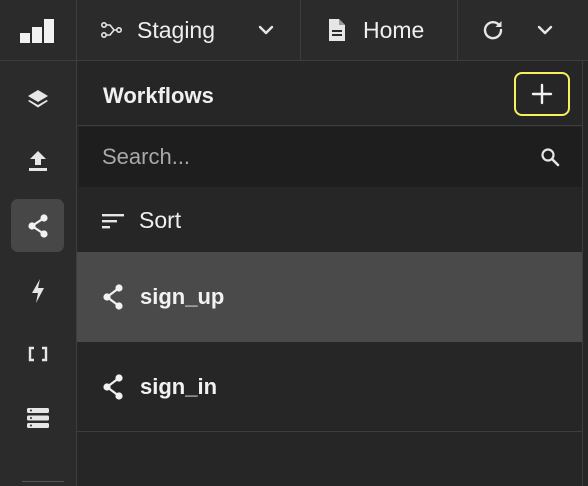  Describe the element at coordinates (550, 157) in the screenshot. I see `search-icon` at that location.